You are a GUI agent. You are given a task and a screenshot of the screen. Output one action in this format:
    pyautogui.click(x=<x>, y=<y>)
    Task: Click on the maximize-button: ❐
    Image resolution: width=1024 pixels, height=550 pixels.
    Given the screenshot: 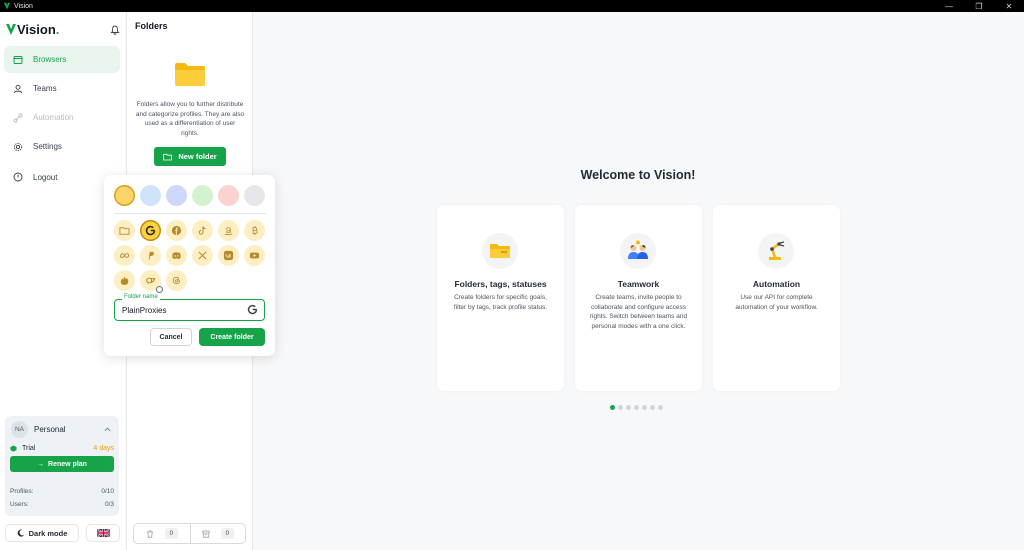 What is the action you would take?
    pyautogui.click(x=979, y=6)
    